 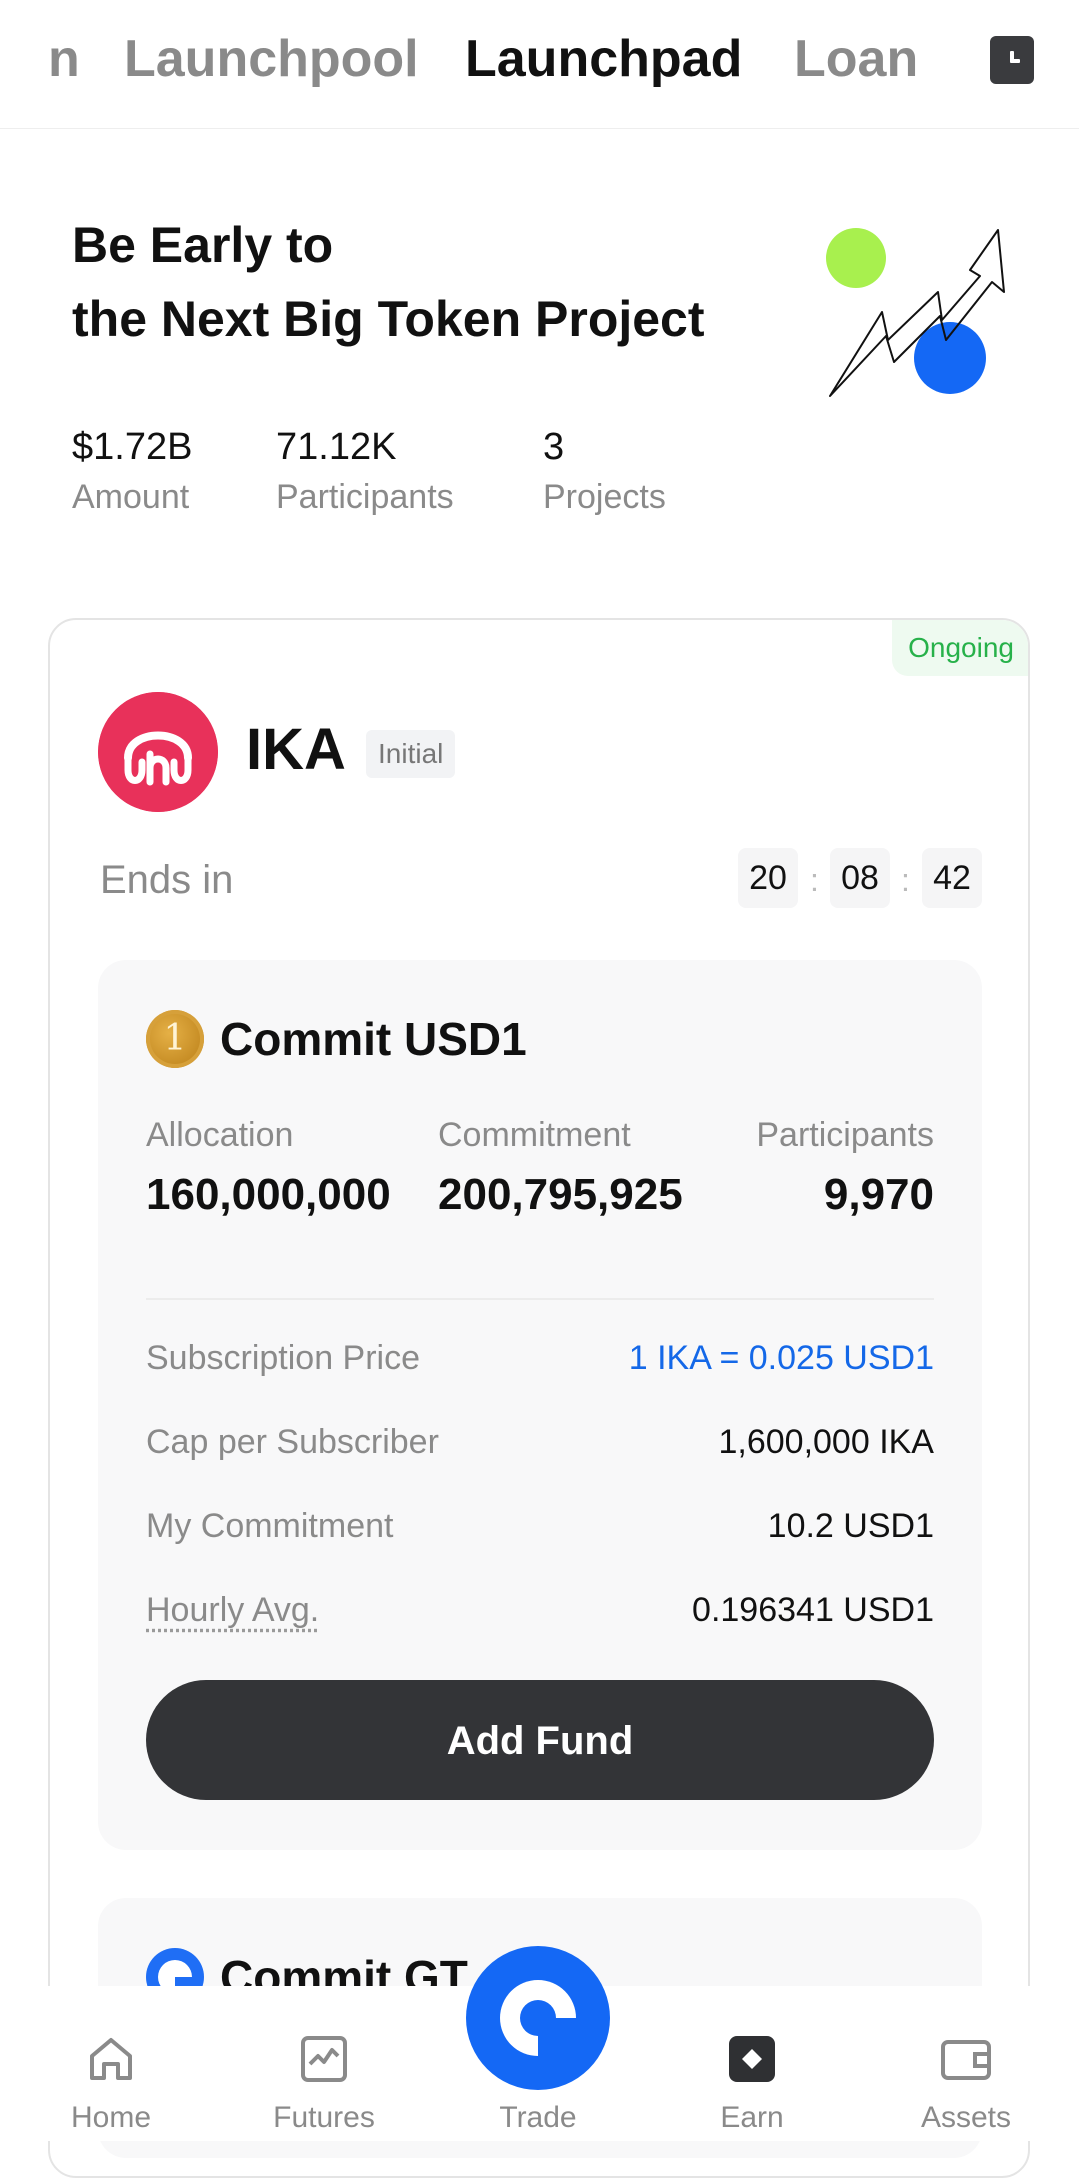 What do you see at coordinates (1012, 60) in the screenshot?
I see `history-icon` at bounding box center [1012, 60].